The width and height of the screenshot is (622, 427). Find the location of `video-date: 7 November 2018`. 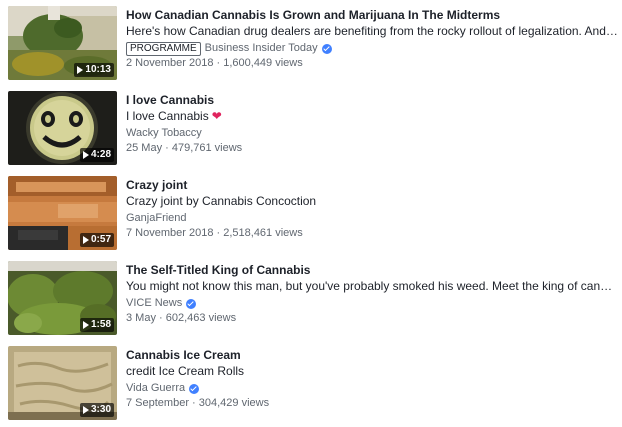

video-date: 7 November 2018 is located at coordinates (170, 233).